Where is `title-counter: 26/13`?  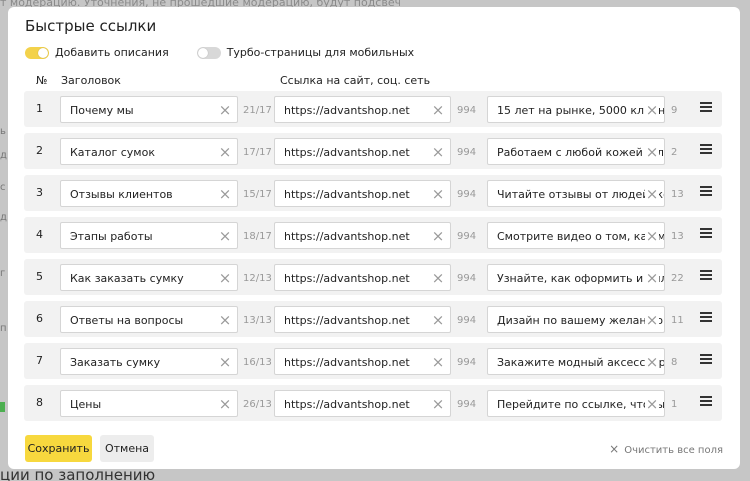
title-counter: 26/13 is located at coordinates (257, 404).